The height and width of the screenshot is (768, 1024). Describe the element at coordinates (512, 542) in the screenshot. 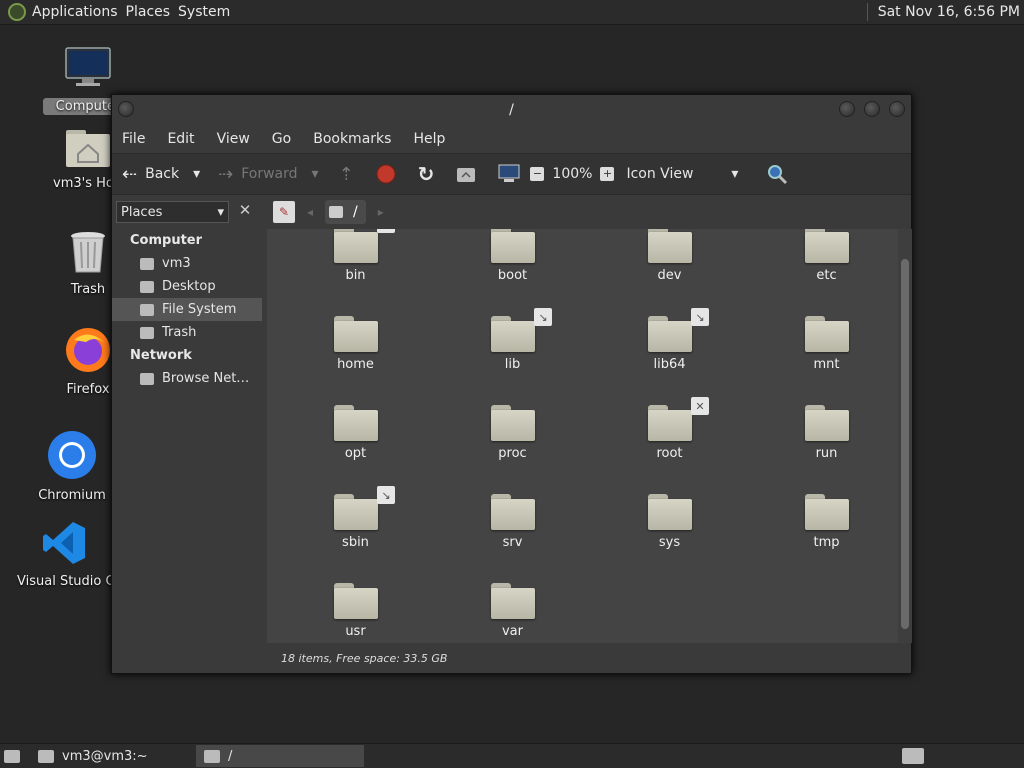

I see `file-name: srv` at that location.